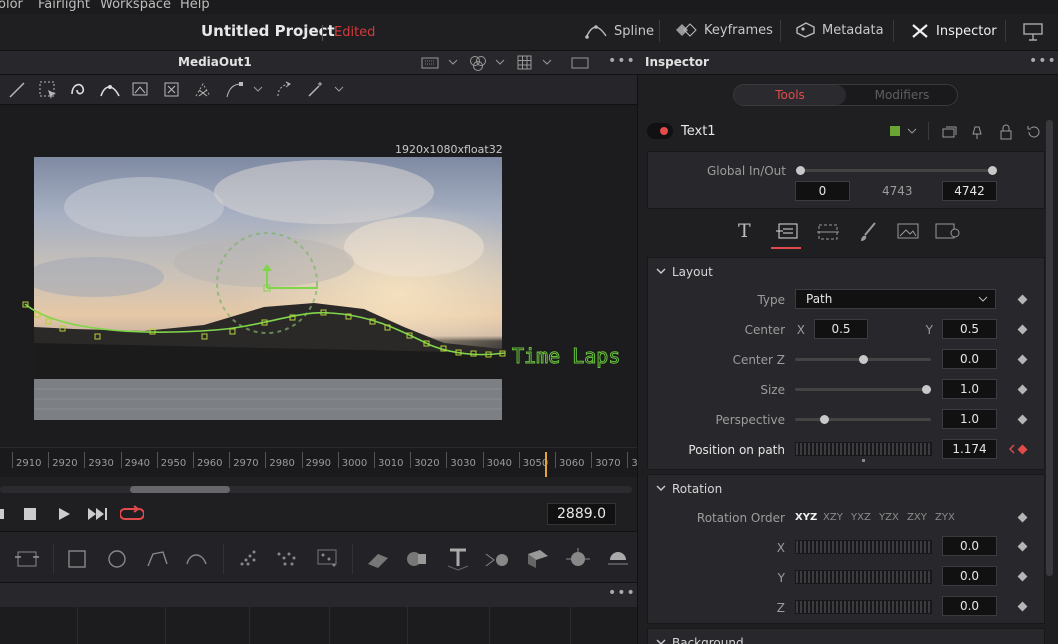 Image resolution: width=1058 pixels, height=644 pixels. Describe the element at coordinates (17, 90) in the screenshot. I see `line-tool-icon` at that location.